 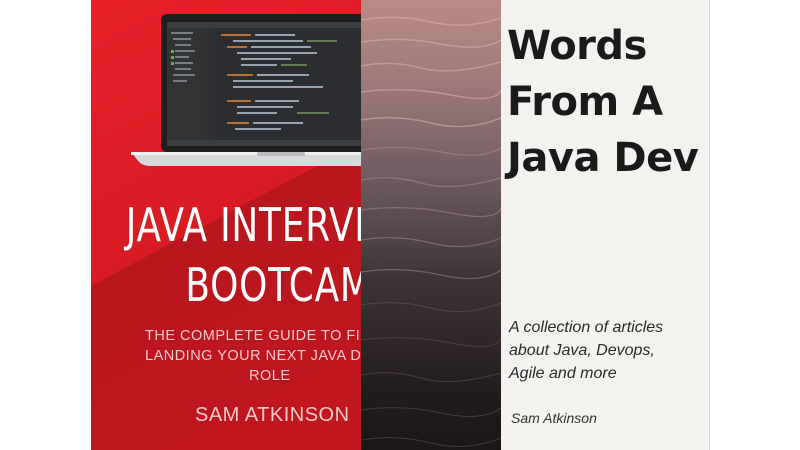 I want to click on book-subtitle-line-2: LANDING YOUR NEXT JAVA DEVELO, so click(x=254, y=356).